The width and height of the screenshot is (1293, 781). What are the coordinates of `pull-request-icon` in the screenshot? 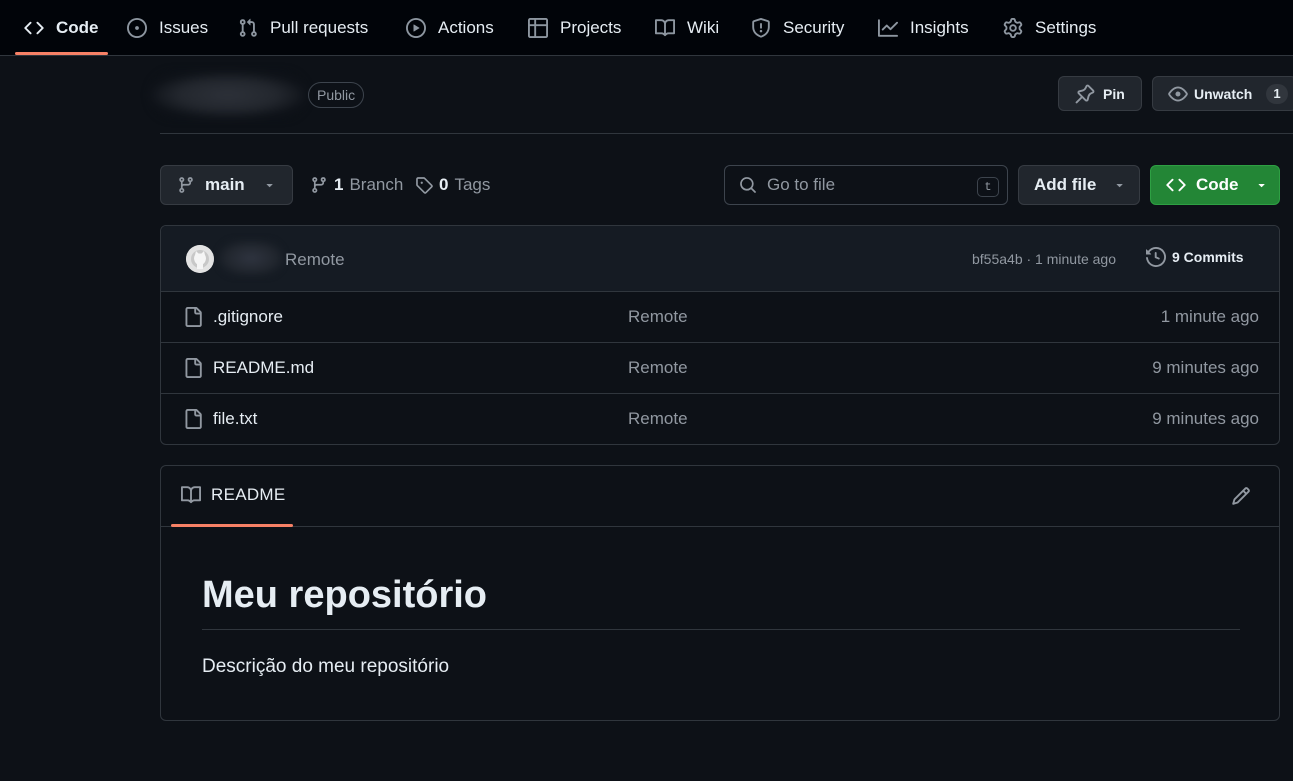 It's located at (248, 28).